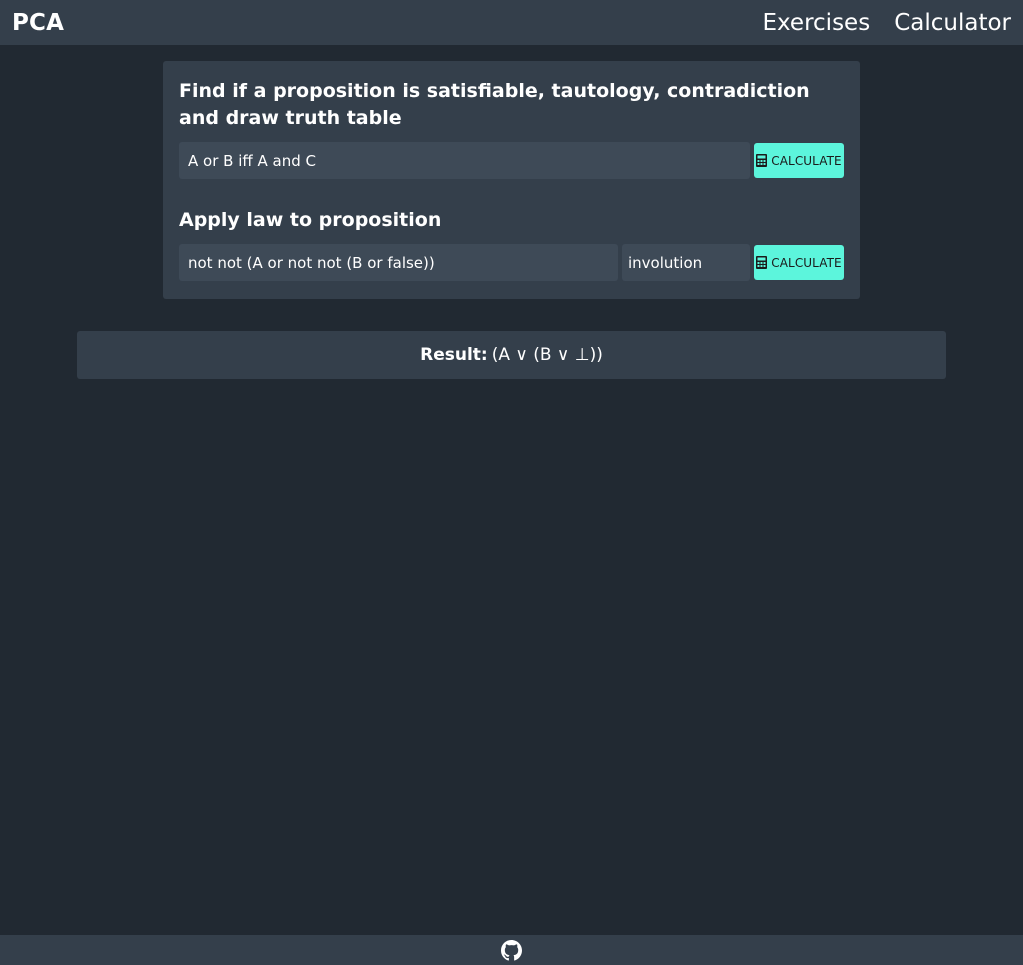 This screenshot has height=965, width=1023. What do you see at coordinates (511, 22) in the screenshot?
I see `navbar: PCA Exercises Calculator` at bounding box center [511, 22].